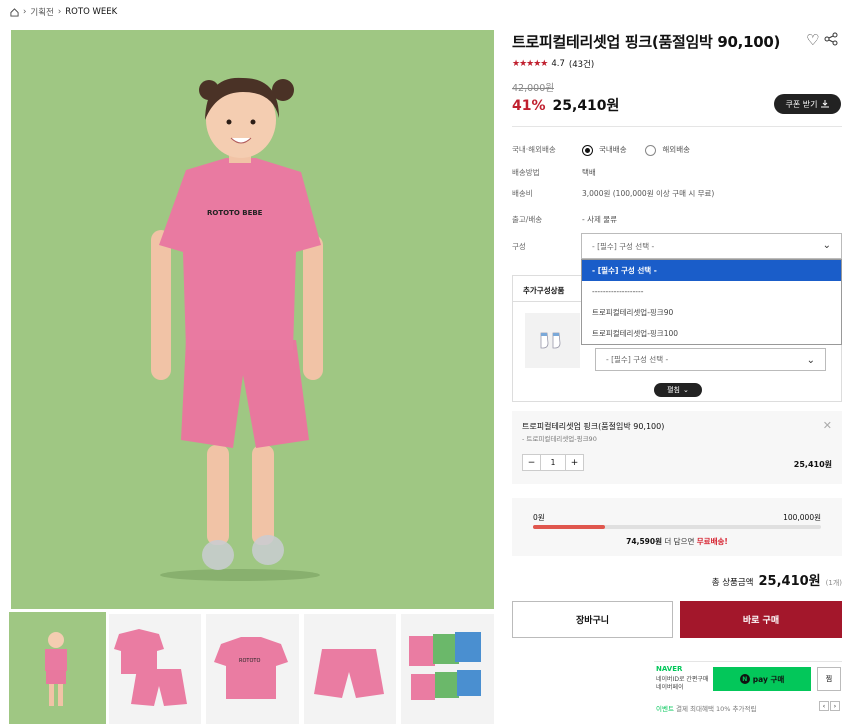  What do you see at coordinates (91, 12) in the screenshot?
I see `breadcrumb-item: ROTO WEEK` at bounding box center [91, 12].